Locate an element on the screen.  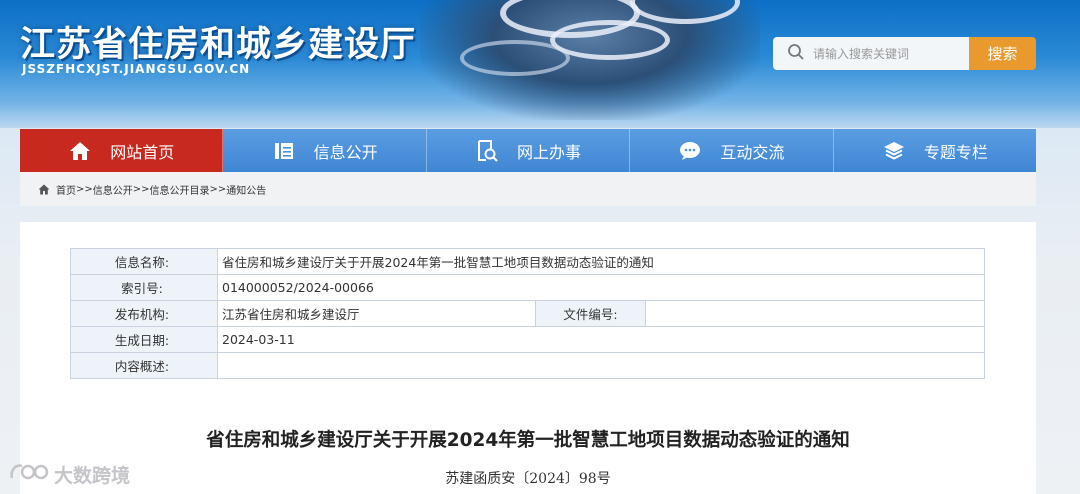
breadcrumb-home: 首页 is located at coordinates (66, 189).